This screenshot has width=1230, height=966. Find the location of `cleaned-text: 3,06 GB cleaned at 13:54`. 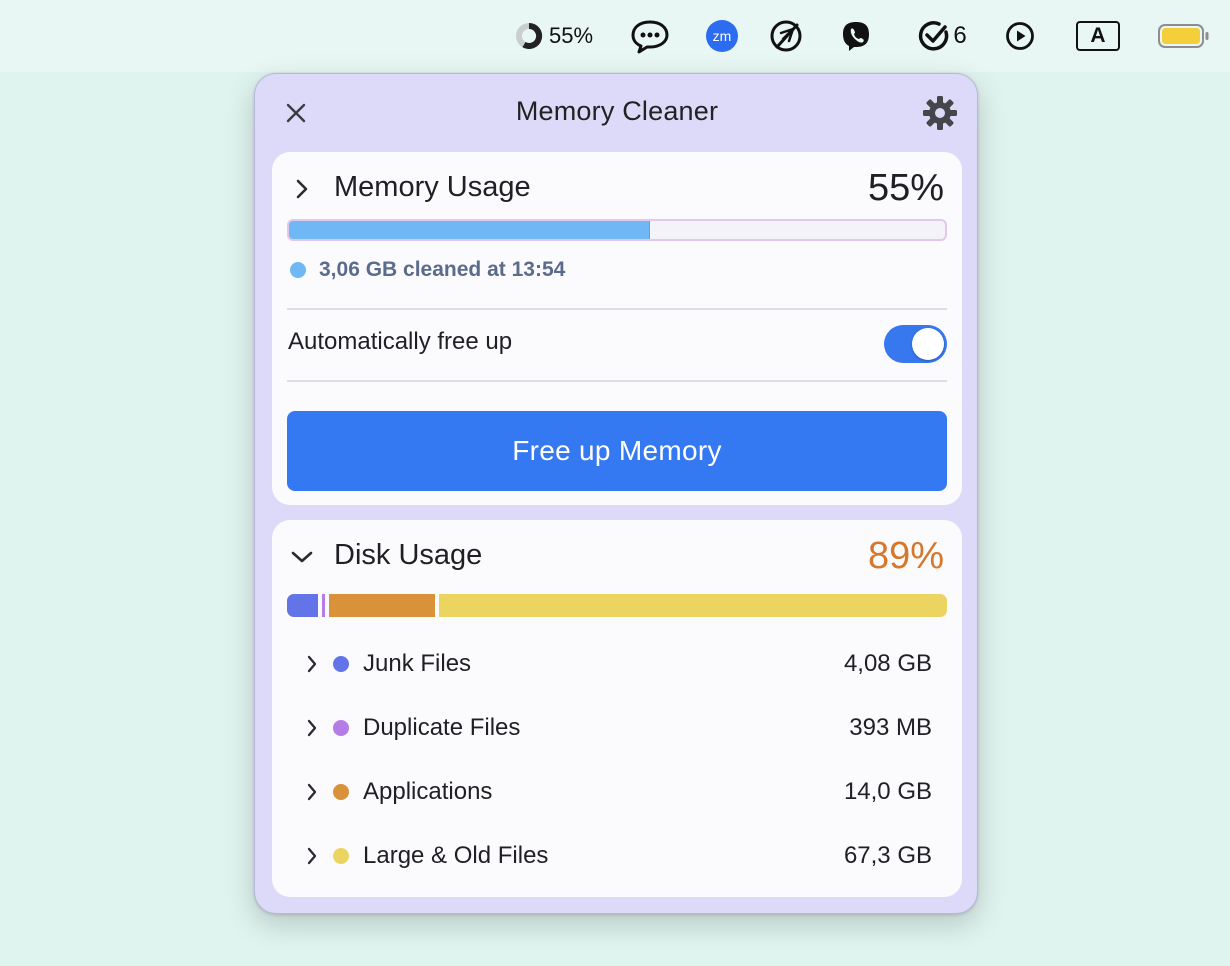

cleaned-text: 3,06 GB cleaned at 13:54 is located at coordinates (442, 269).